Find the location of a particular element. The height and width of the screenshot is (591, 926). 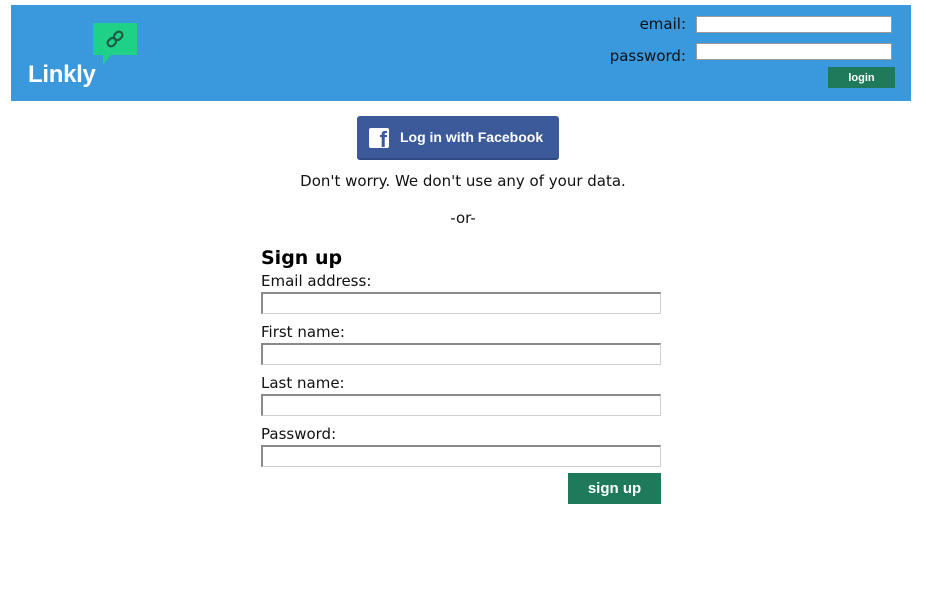

signup-button: sign up is located at coordinates (614, 488).